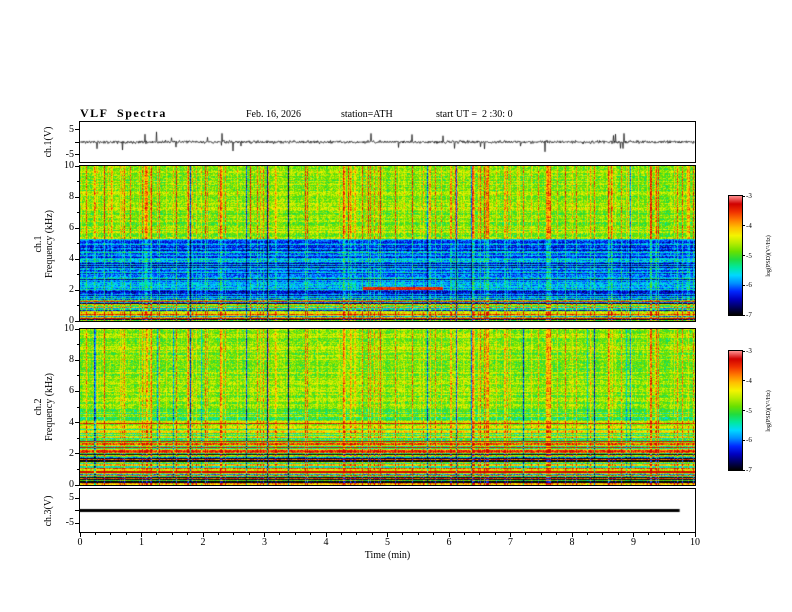 Image resolution: width=792 pixels, height=612 pixels. I want to click on x-tick-label: 4, so click(326, 542).